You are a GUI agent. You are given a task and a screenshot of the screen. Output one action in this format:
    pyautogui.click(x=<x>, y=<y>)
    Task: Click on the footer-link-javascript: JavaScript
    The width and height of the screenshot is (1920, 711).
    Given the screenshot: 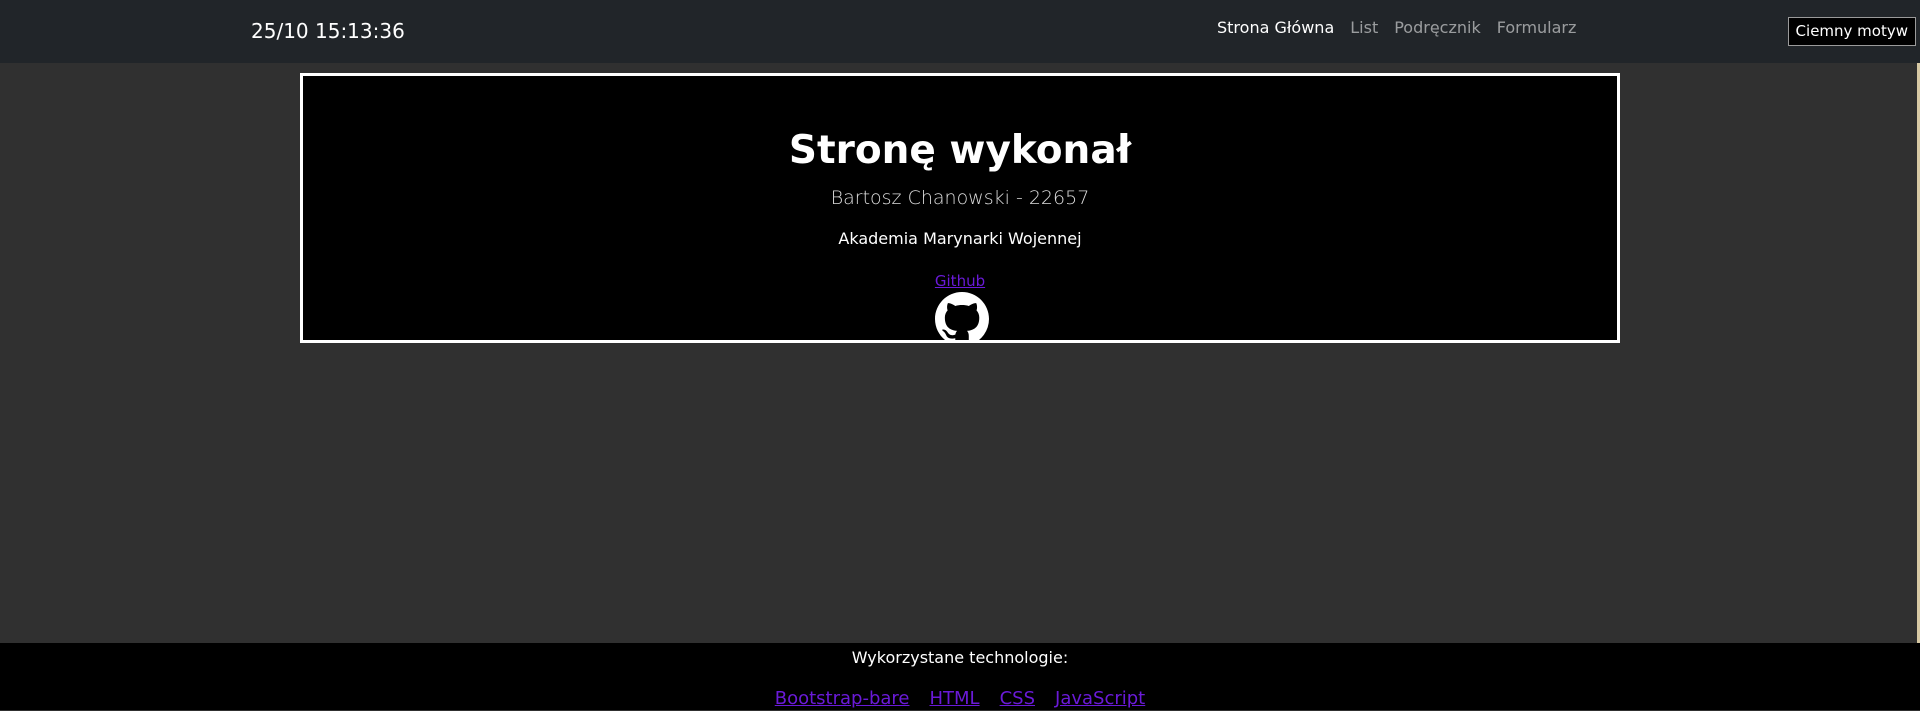 What is the action you would take?
    pyautogui.click(x=1100, y=699)
    